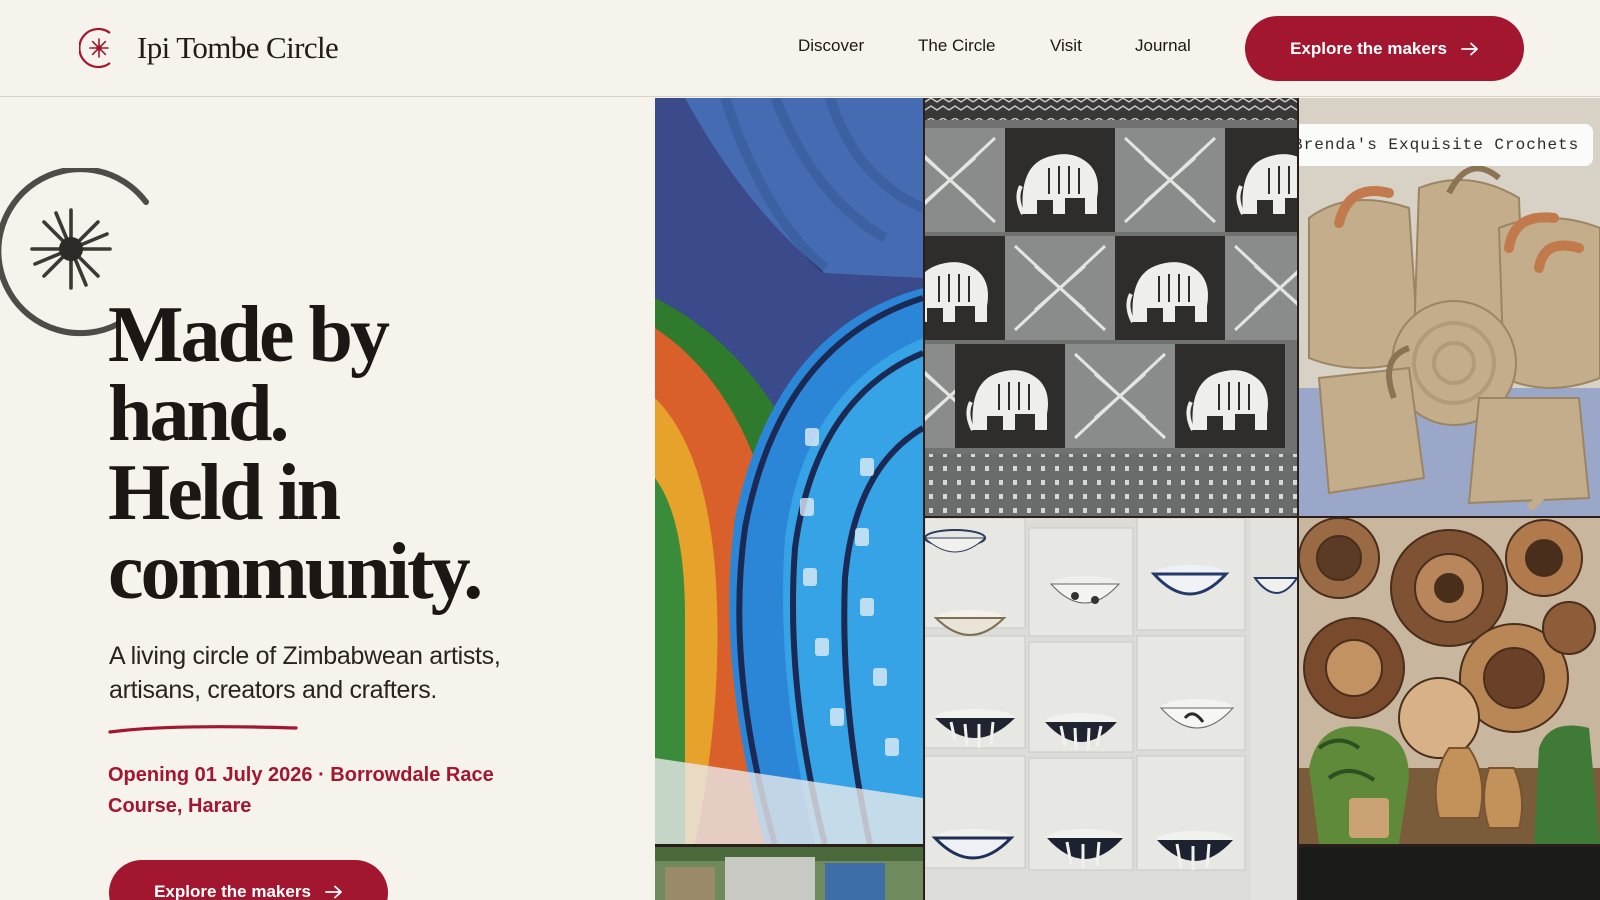 The height and width of the screenshot is (900, 1600). What do you see at coordinates (1163, 46) in the screenshot?
I see `nav-journal: Journal` at bounding box center [1163, 46].